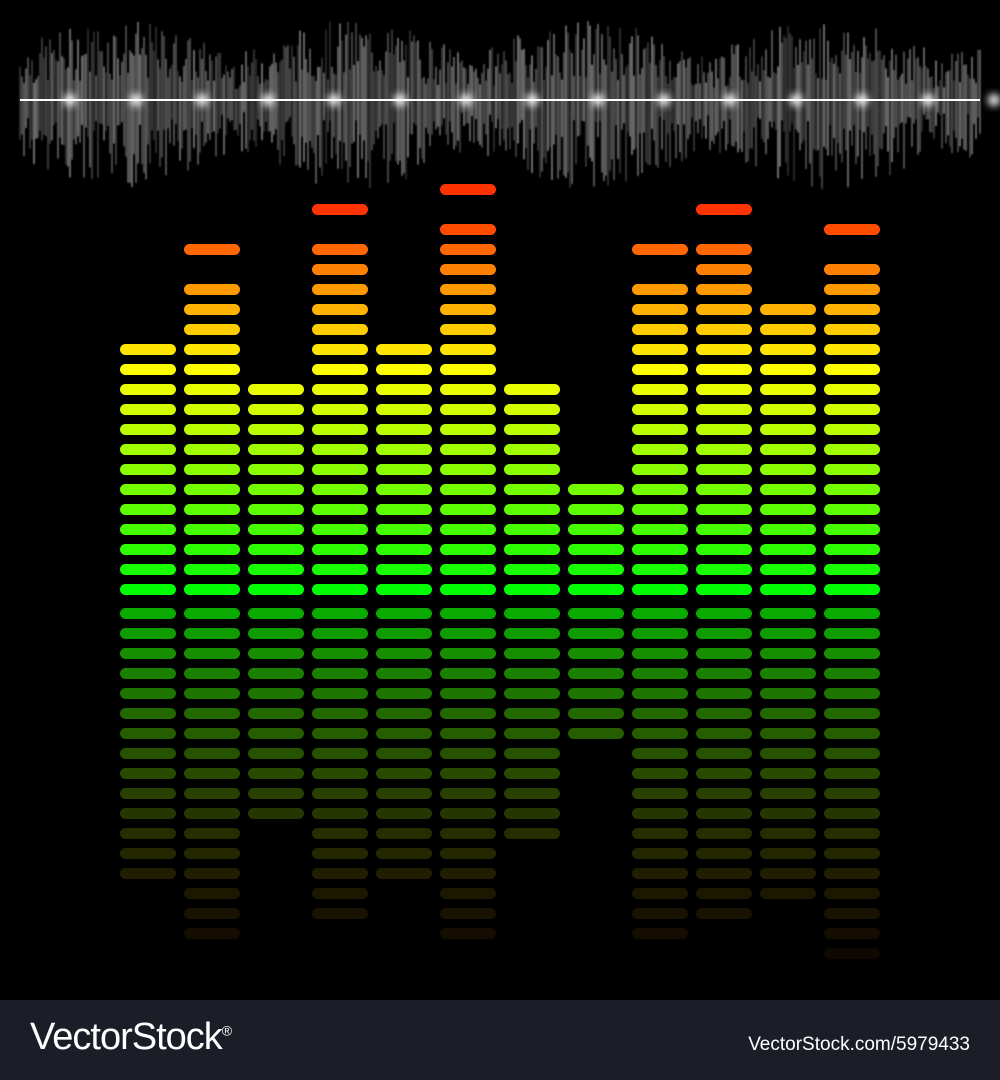 The width and height of the screenshot is (1000, 1080). Describe the element at coordinates (126, 1037) in the screenshot. I see `brand-name: VectorStock` at that location.